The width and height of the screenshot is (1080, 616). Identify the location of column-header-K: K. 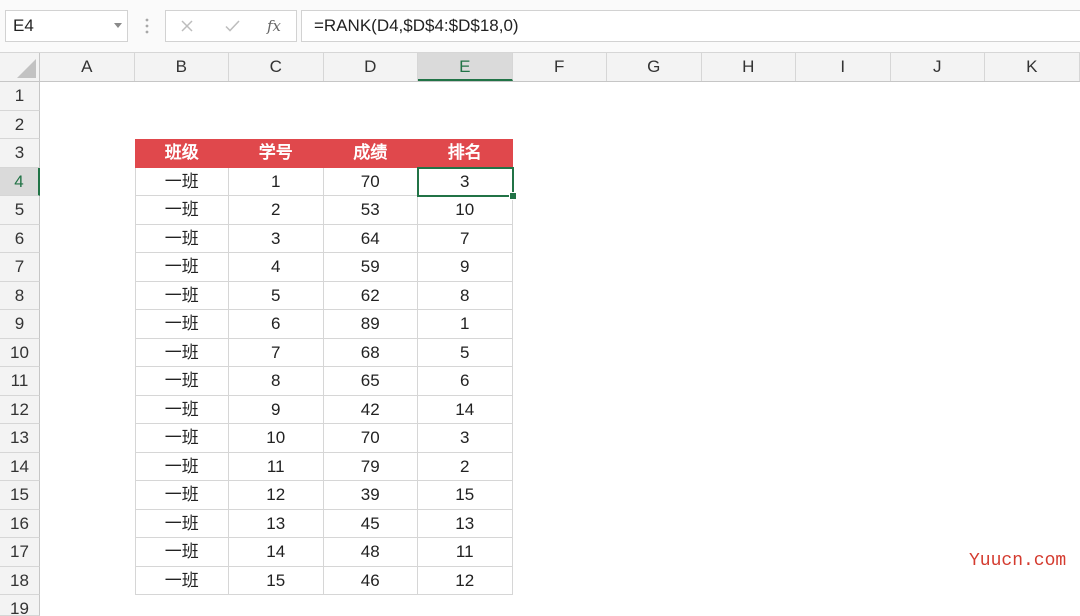
(1032, 67).